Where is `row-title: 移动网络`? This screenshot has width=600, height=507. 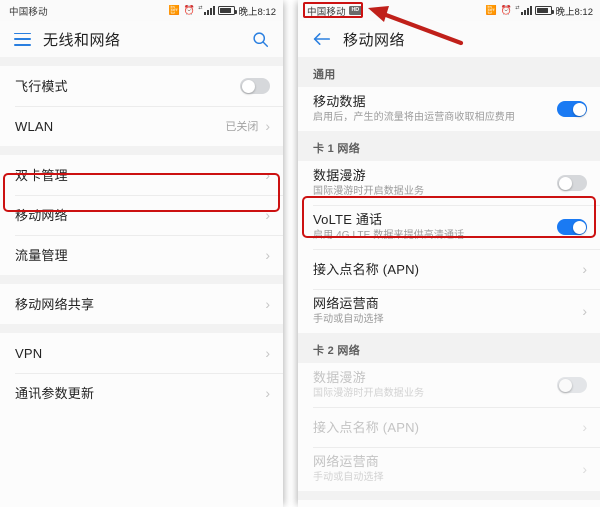
row-title: 移动网络 is located at coordinates (41, 215).